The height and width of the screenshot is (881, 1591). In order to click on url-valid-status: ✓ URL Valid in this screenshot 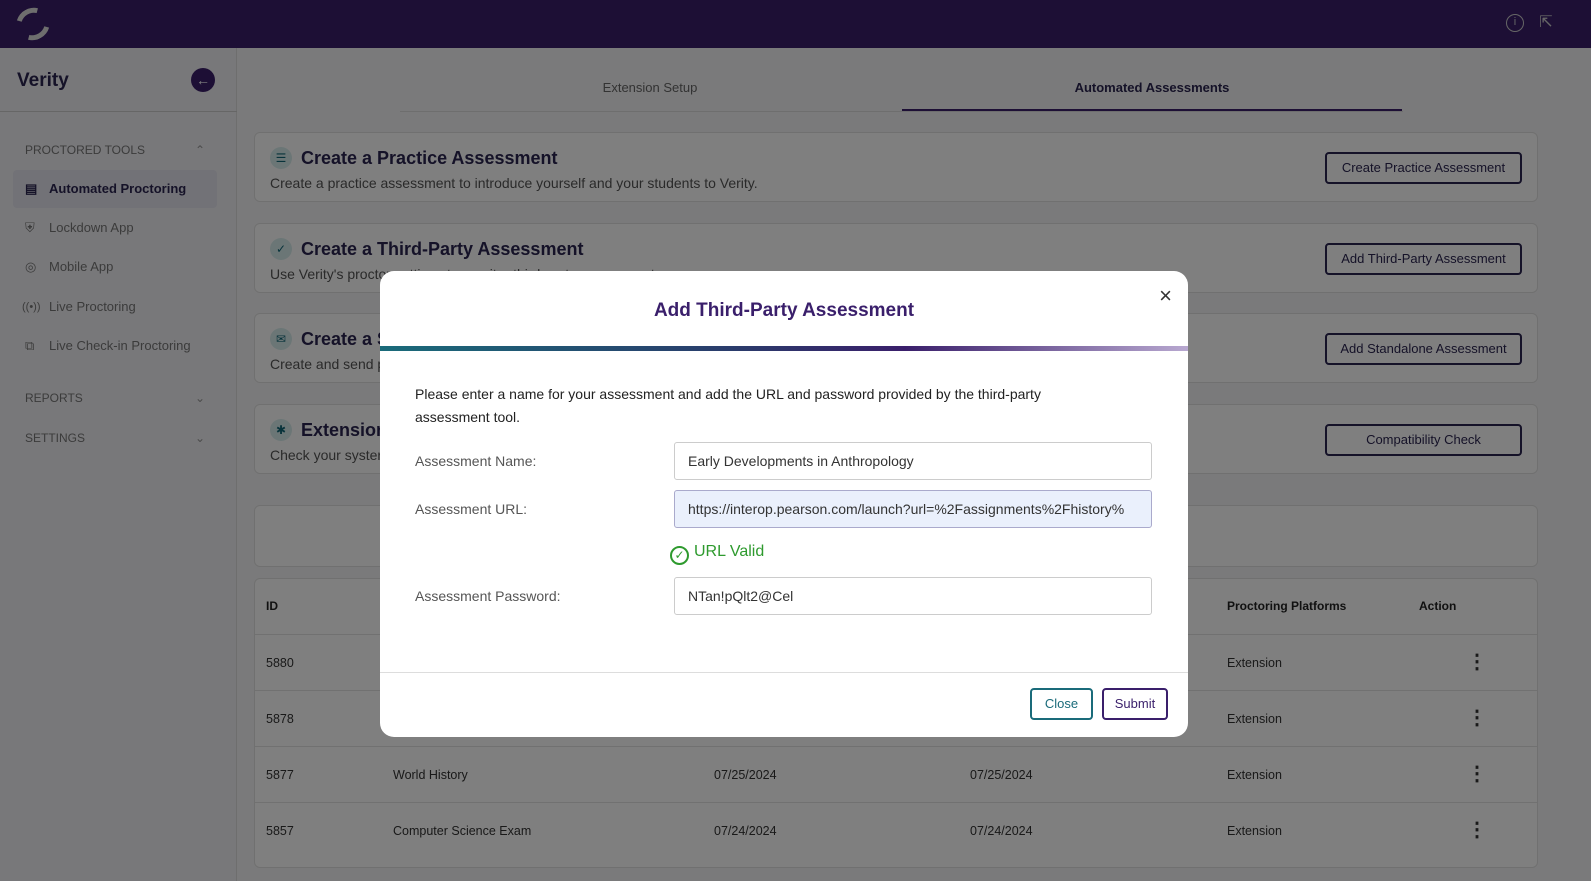, I will do `click(717, 554)`.